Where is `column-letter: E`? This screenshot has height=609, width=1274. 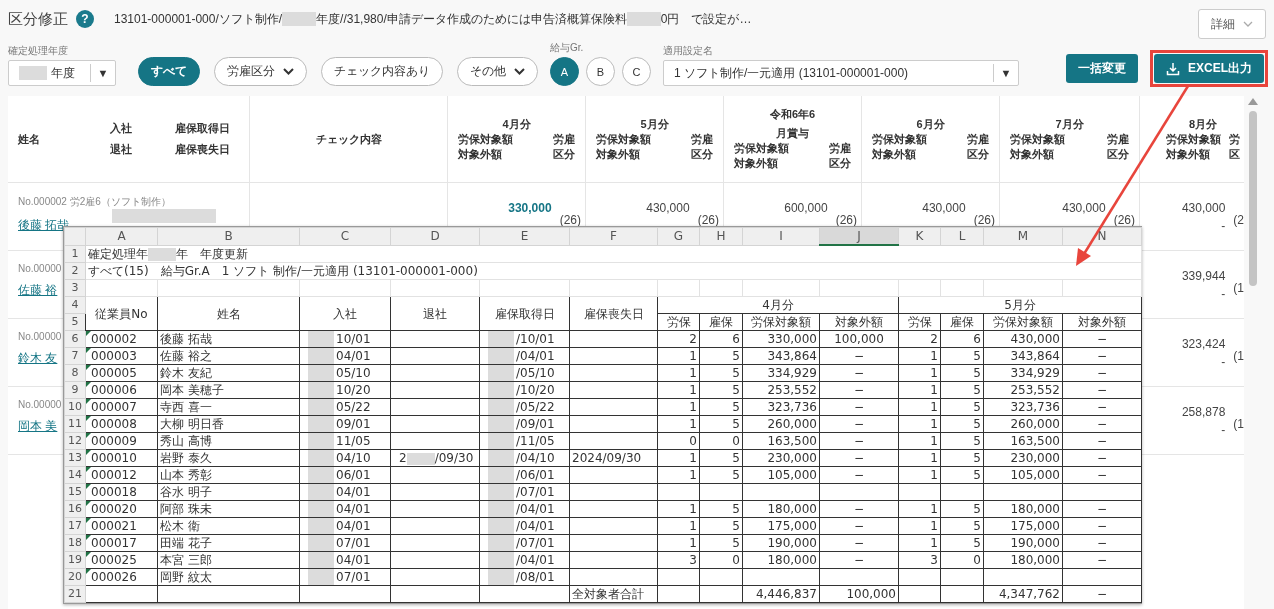 column-letter: E is located at coordinates (524, 236).